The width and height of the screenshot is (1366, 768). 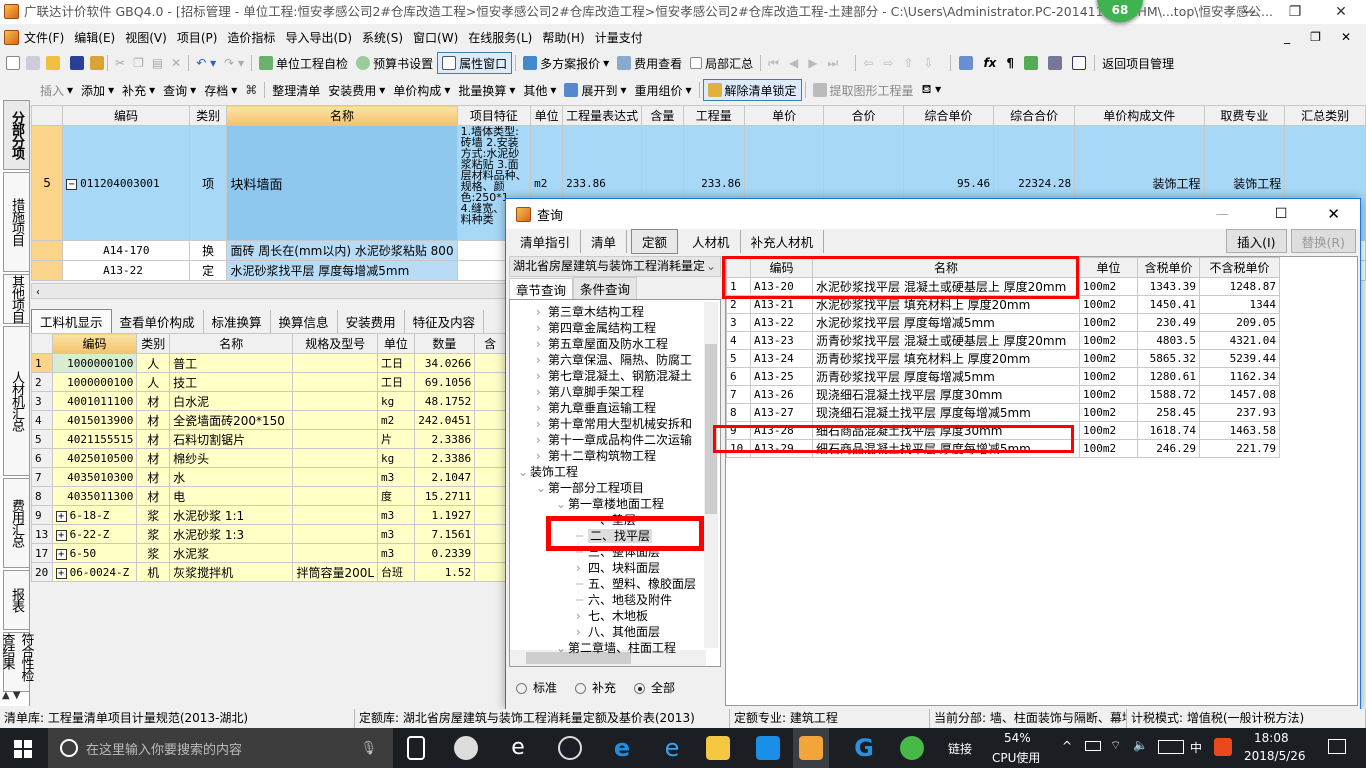 What do you see at coordinates (318, 37) in the screenshot?
I see `menu-item: 导入导出(D)` at bounding box center [318, 37].